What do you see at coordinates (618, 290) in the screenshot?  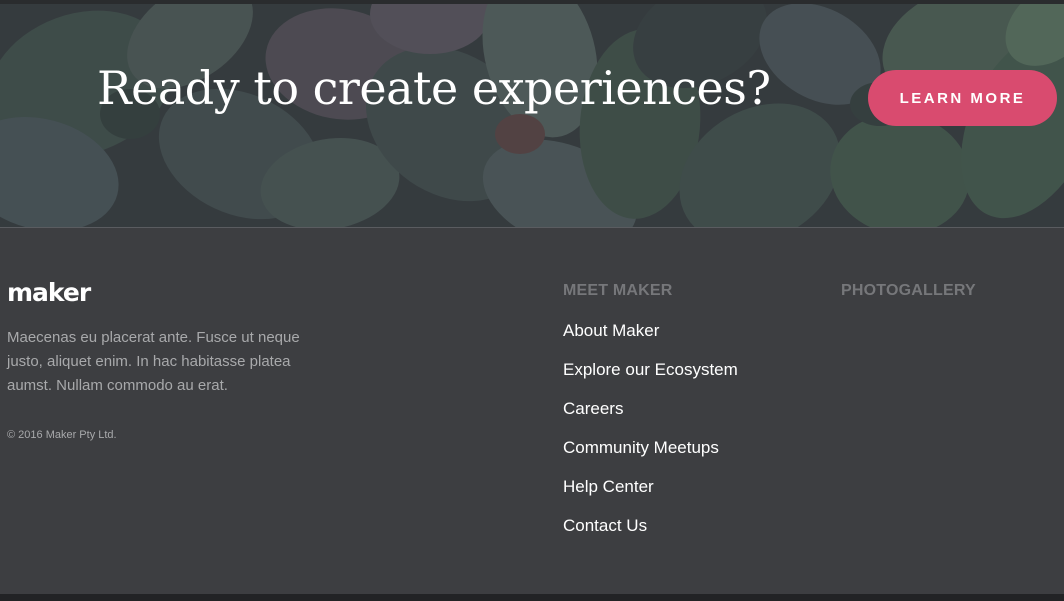 I see `meet-maker-heading: MEET MAKER` at bounding box center [618, 290].